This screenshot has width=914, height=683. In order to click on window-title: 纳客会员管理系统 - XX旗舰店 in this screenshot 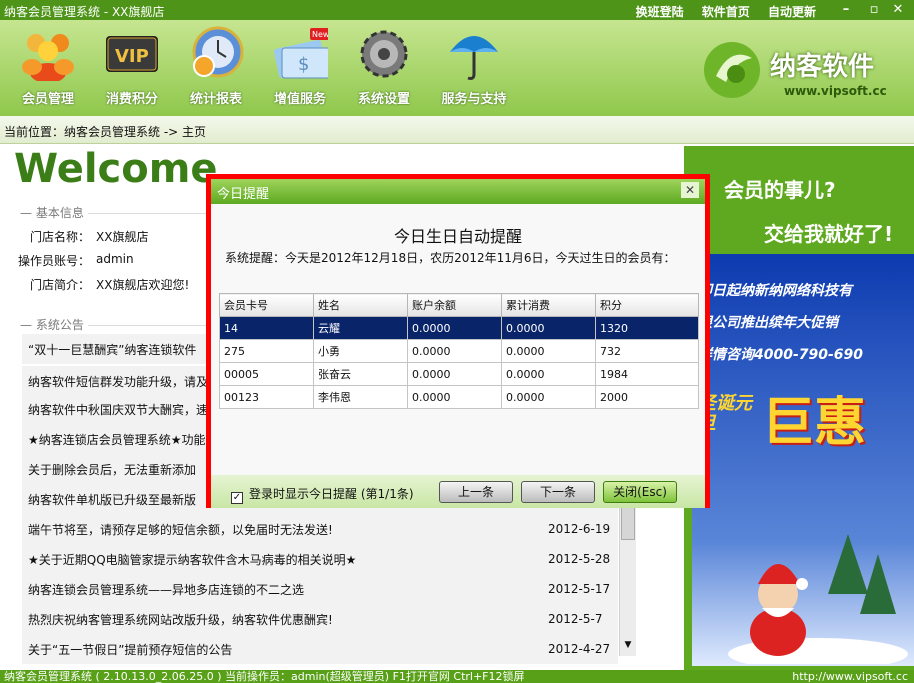, I will do `click(84, 12)`.